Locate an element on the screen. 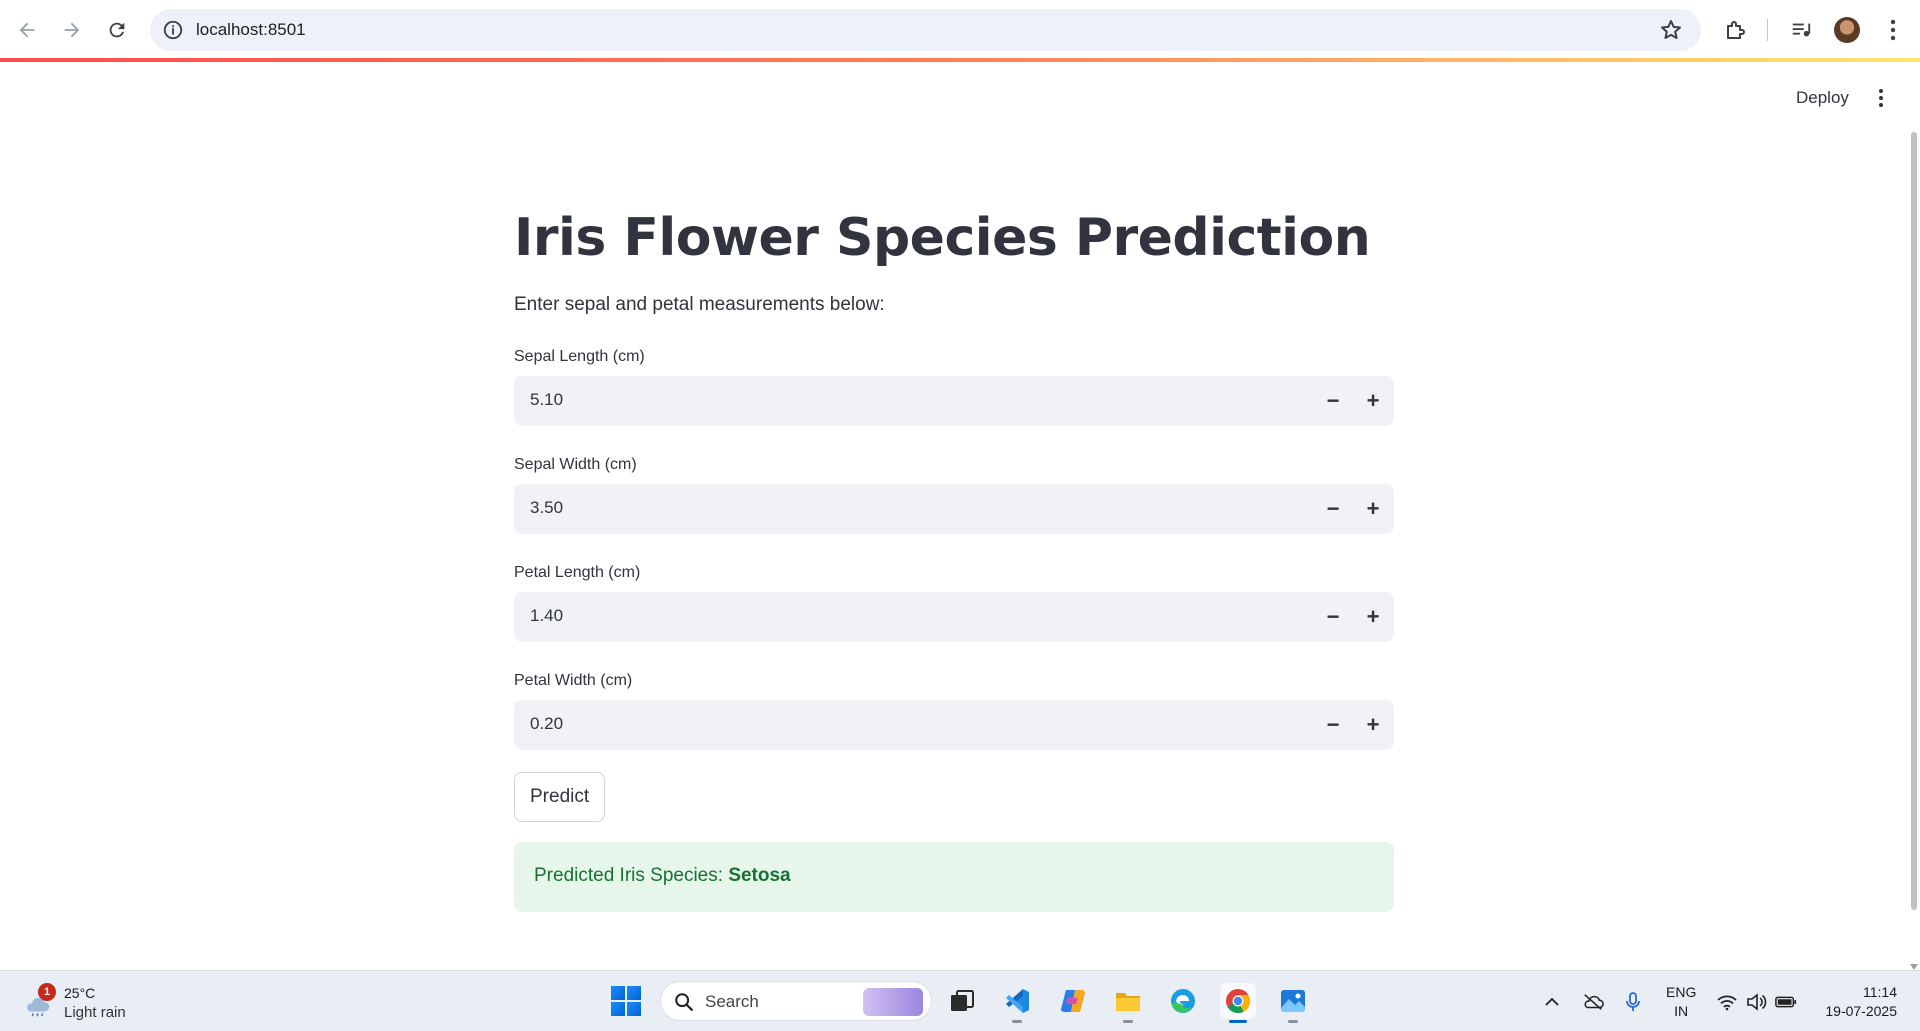 Image resolution: width=1920 pixels, height=1031 pixels. reload-button is located at coordinates (117, 30).